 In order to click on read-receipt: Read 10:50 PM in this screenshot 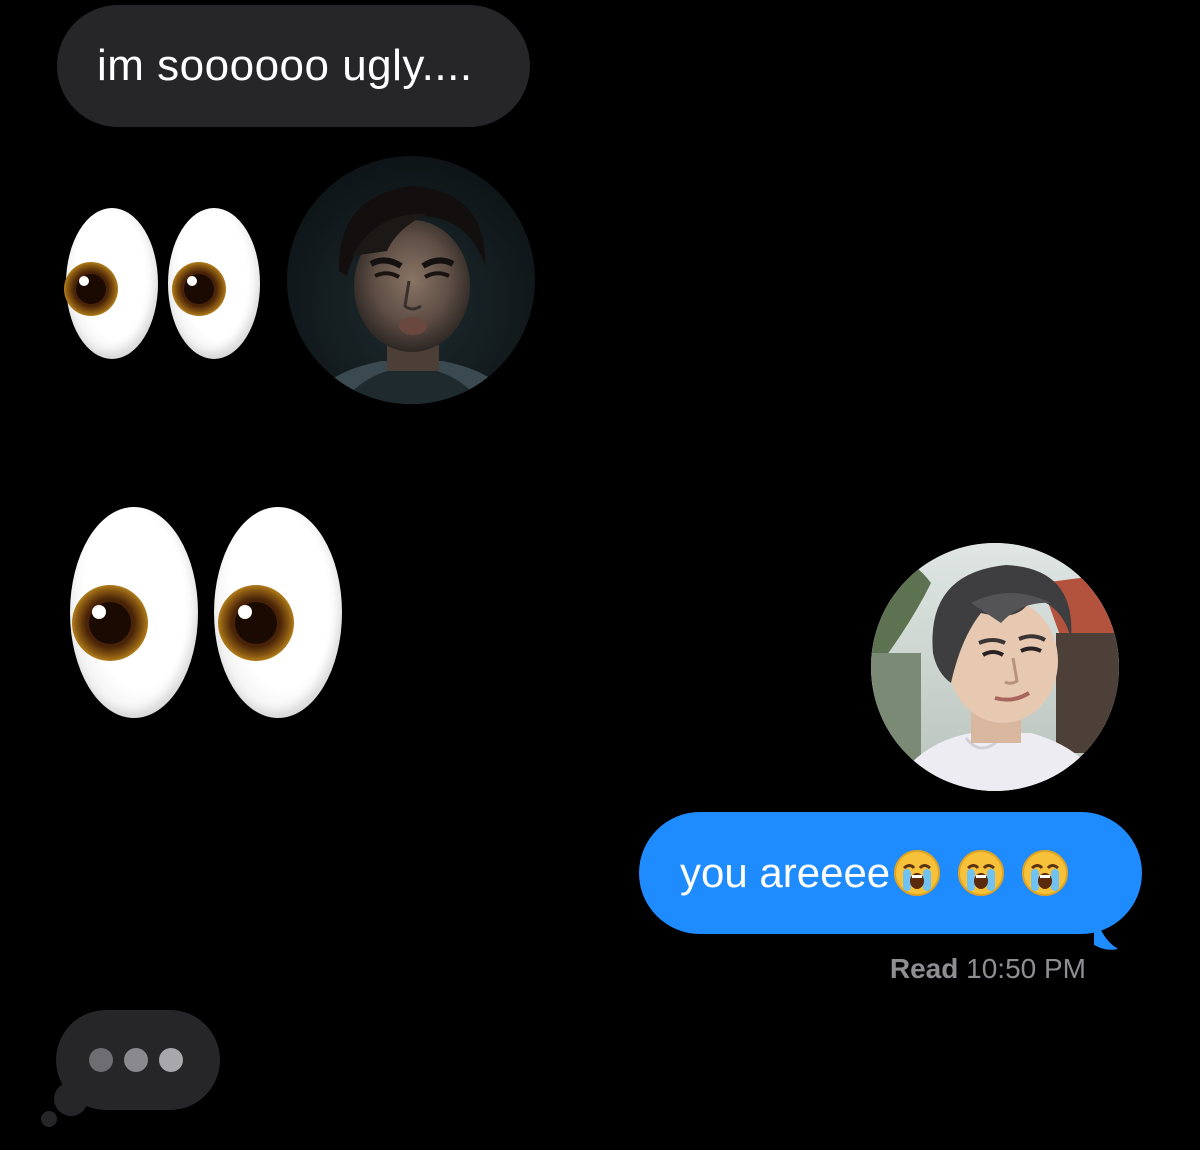, I will do `click(988, 969)`.